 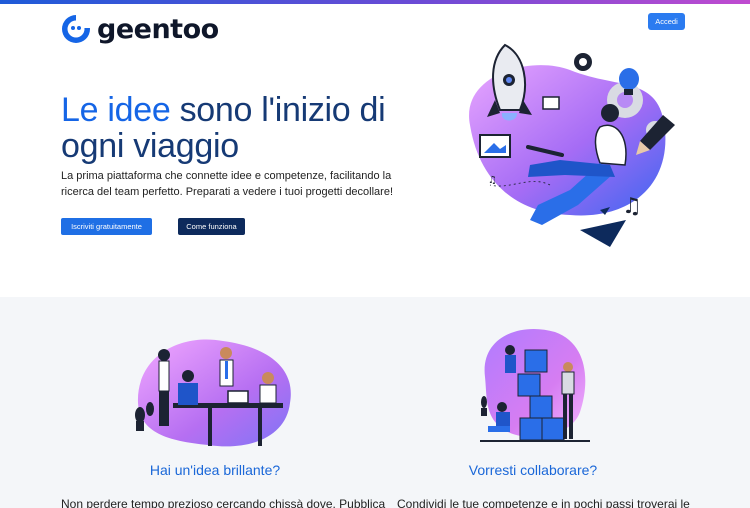 I want to click on picture-icon, so click(x=495, y=146).